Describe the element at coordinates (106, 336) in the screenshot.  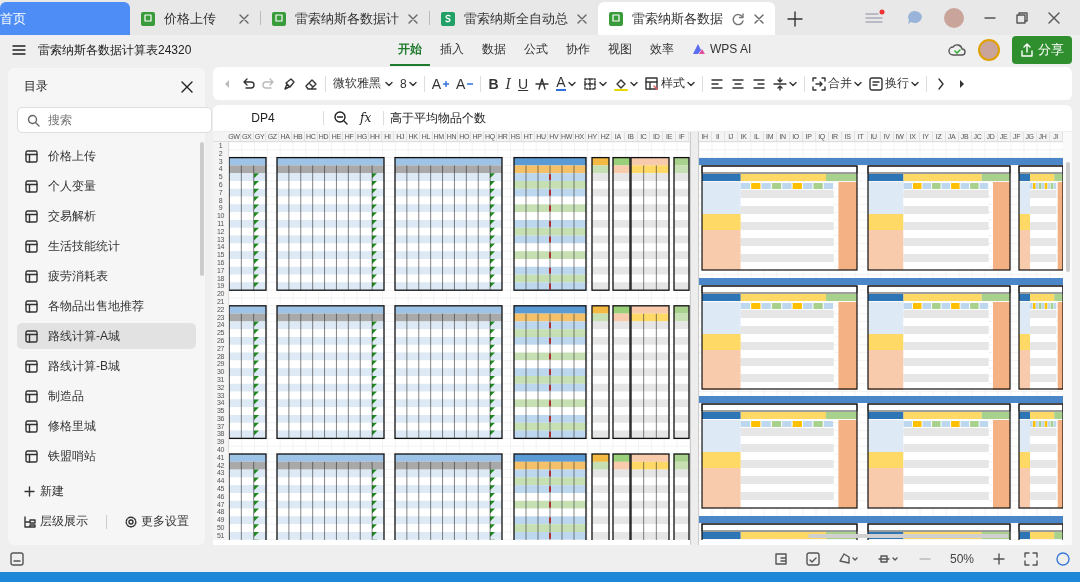
I see `sheet-item: 路线计算-A城` at that location.